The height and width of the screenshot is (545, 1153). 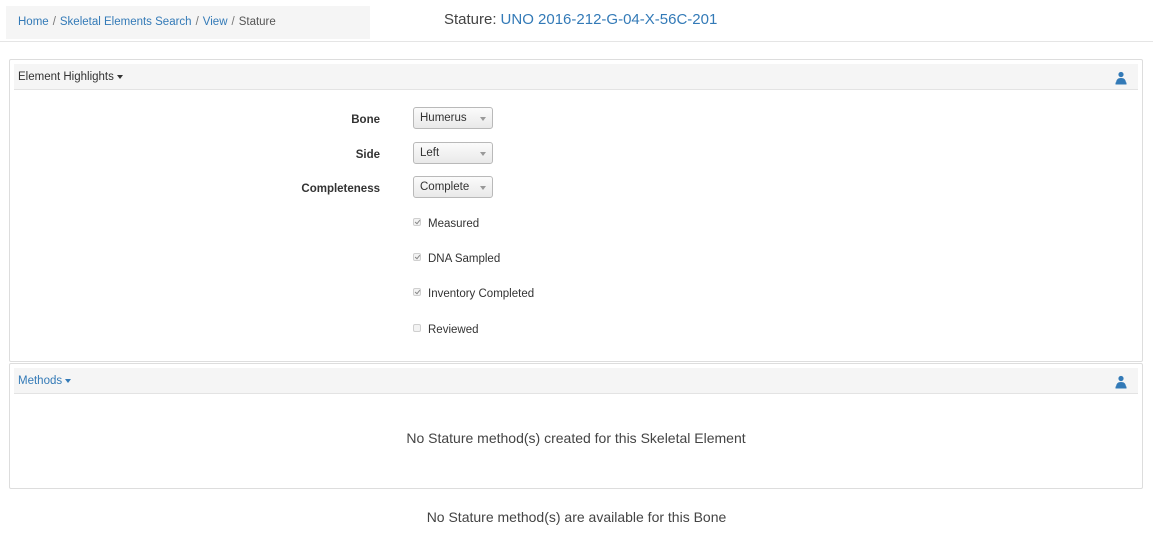 What do you see at coordinates (443, 118) in the screenshot?
I see `bone-select-value: Humerus` at bounding box center [443, 118].